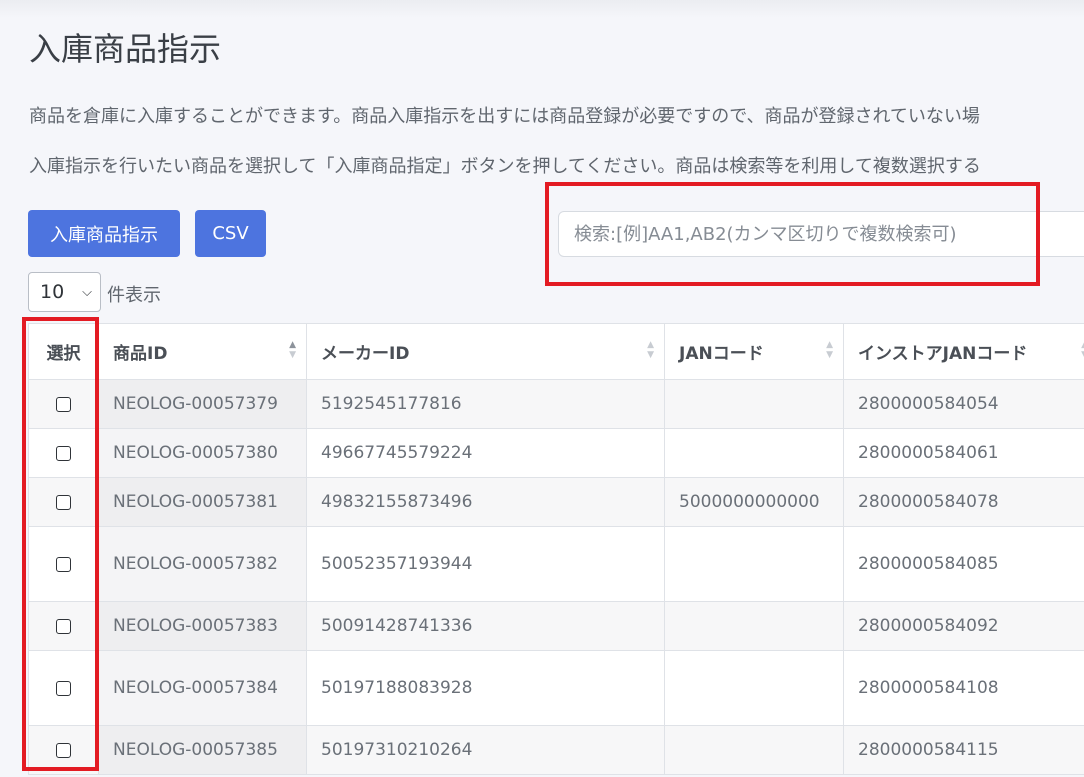  Describe the element at coordinates (963, 688) in the screenshot. I see `instore-jan-code-cell: 2800000584108` at that location.